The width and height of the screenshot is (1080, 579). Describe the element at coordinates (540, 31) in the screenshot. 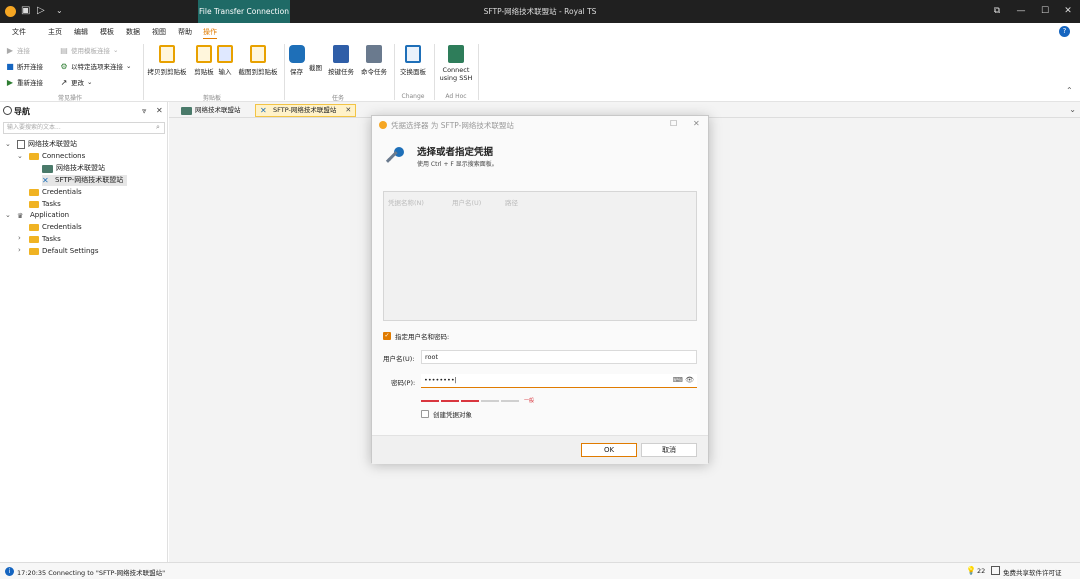

I see `menu-bar: 文件 主页 编辑 模板 数据 视图 帮助 操作` at that location.